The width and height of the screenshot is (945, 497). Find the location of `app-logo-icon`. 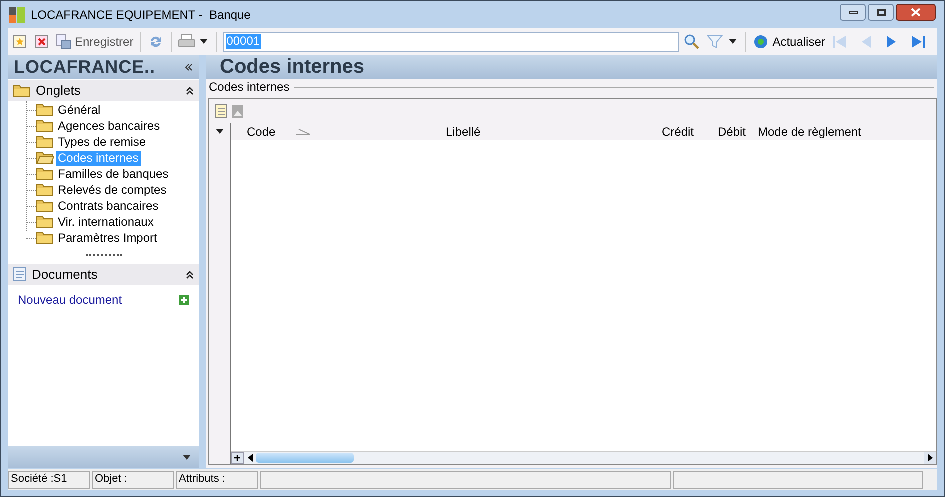

app-logo-icon is located at coordinates (17, 14).